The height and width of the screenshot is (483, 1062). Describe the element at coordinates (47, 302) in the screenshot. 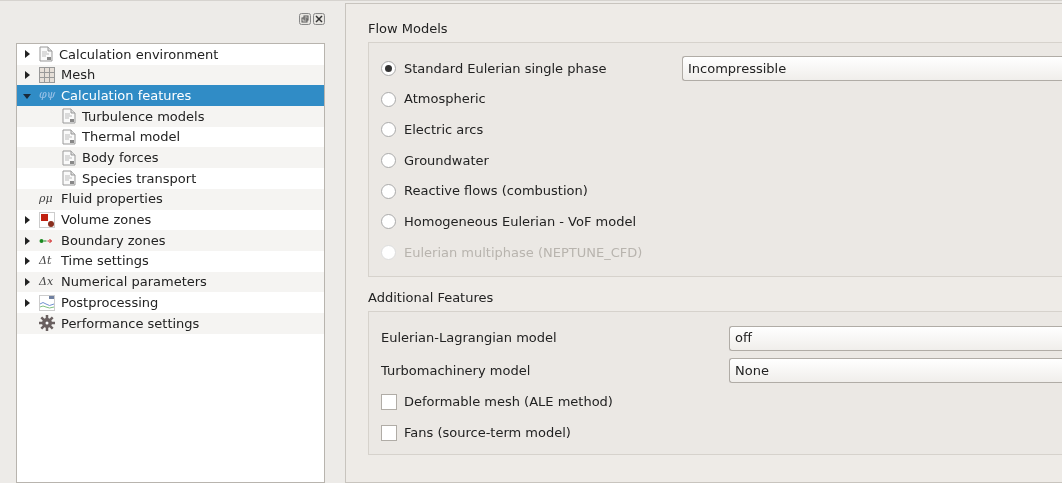

I see `graph-icon` at that location.